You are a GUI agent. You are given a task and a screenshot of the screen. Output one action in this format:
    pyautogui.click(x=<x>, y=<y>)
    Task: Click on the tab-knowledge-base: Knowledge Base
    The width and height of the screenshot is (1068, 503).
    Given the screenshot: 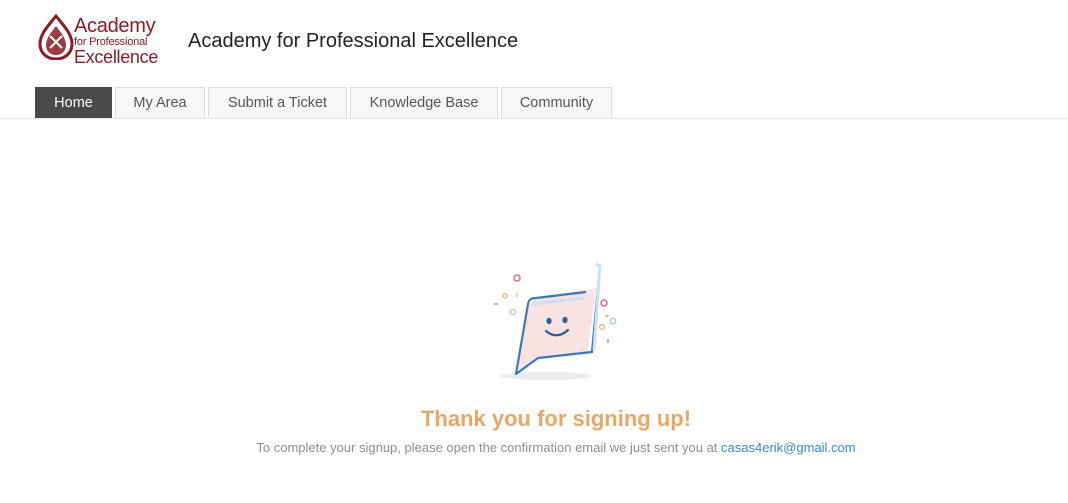 What is the action you would take?
    pyautogui.click(x=424, y=102)
    